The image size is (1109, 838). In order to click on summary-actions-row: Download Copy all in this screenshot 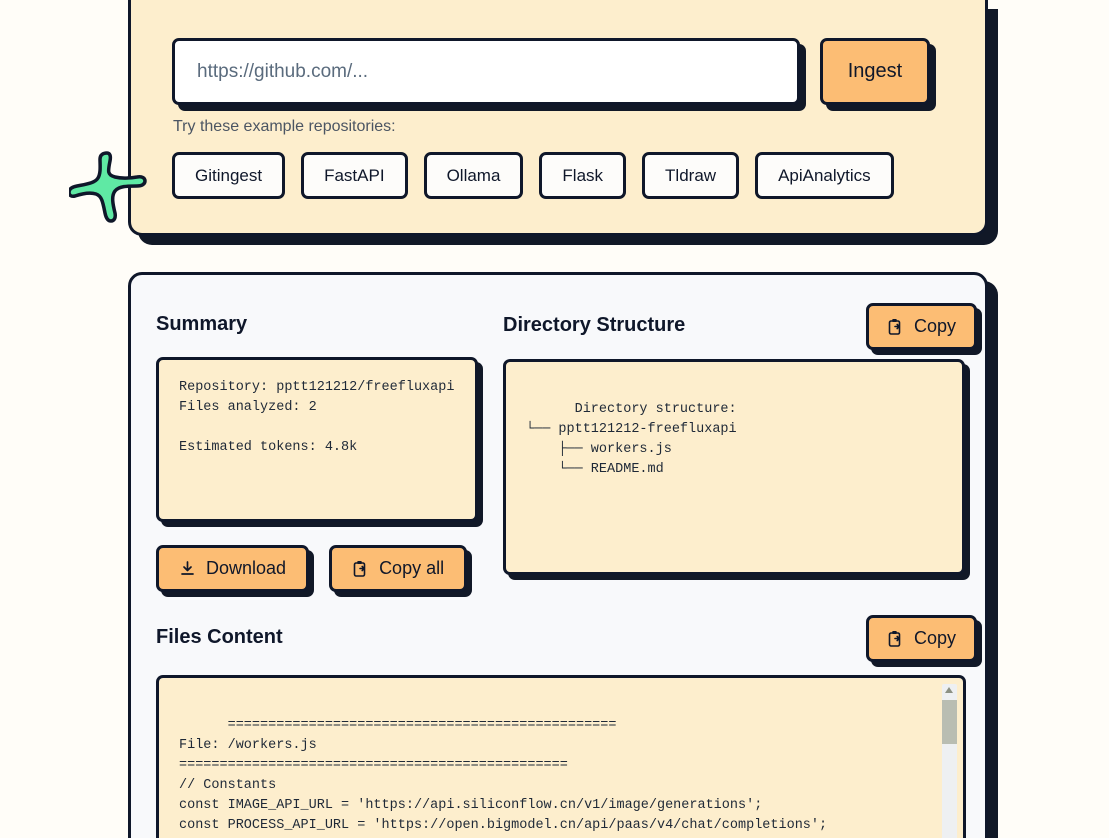, I will do `click(312, 568)`.